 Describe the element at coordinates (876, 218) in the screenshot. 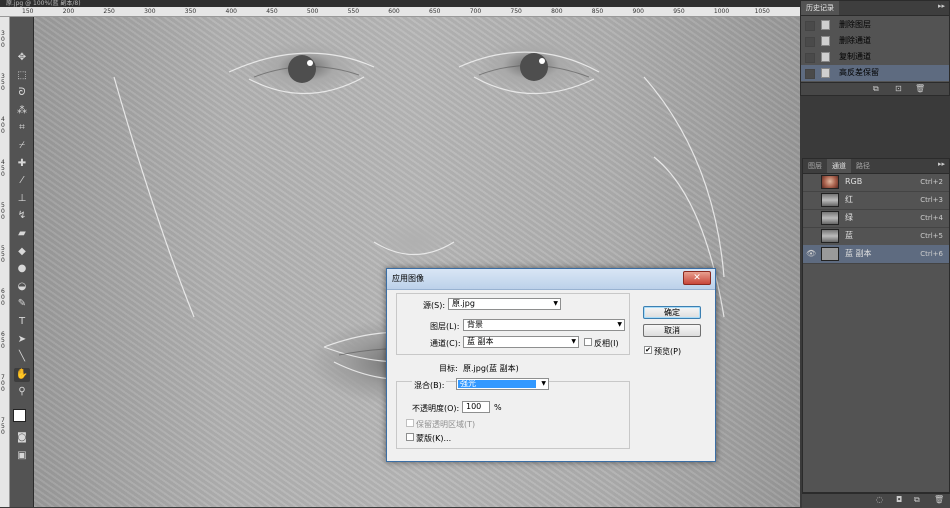

I see `channel-row: 绿 Ctrl+4` at that location.